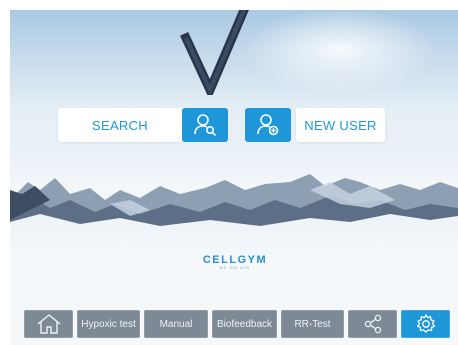  I want to click on home-icon, so click(48, 324).